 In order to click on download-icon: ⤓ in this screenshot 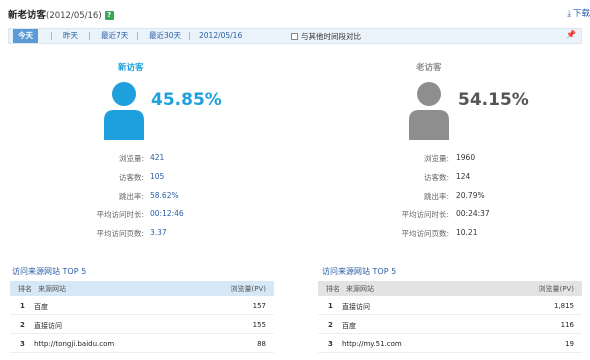, I will do `click(569, 14)`.